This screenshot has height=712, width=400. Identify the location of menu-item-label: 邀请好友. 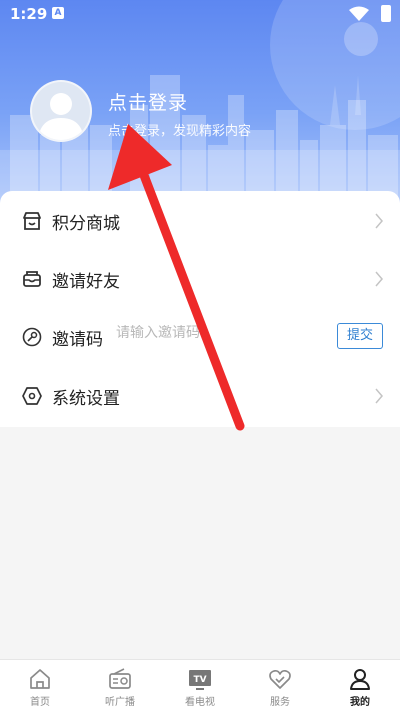
(86, 282).